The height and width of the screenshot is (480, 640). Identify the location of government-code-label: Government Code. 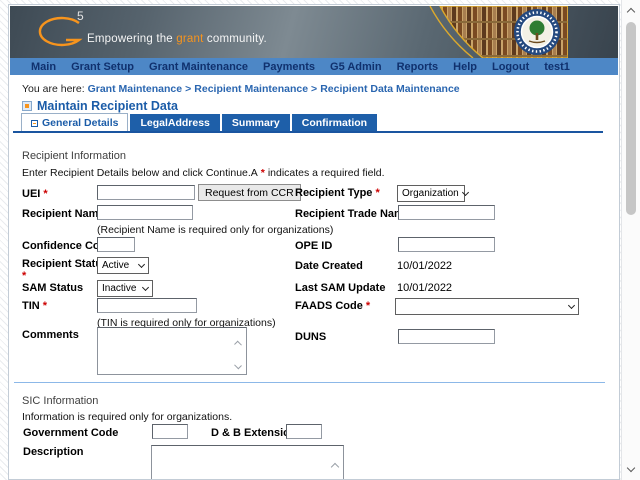
(71, 433).